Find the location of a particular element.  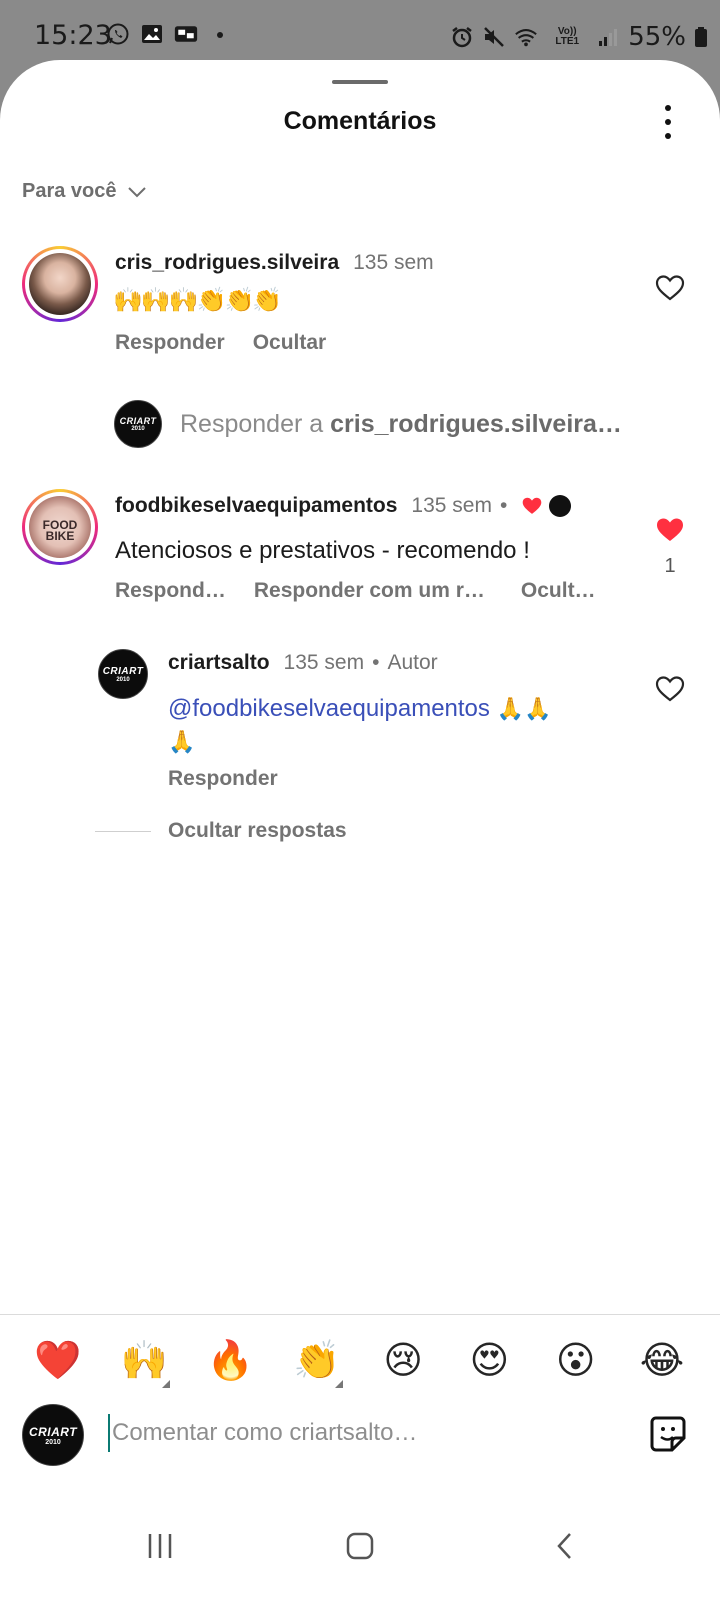

page-title: Comentários is located at coordinates (360, 121).